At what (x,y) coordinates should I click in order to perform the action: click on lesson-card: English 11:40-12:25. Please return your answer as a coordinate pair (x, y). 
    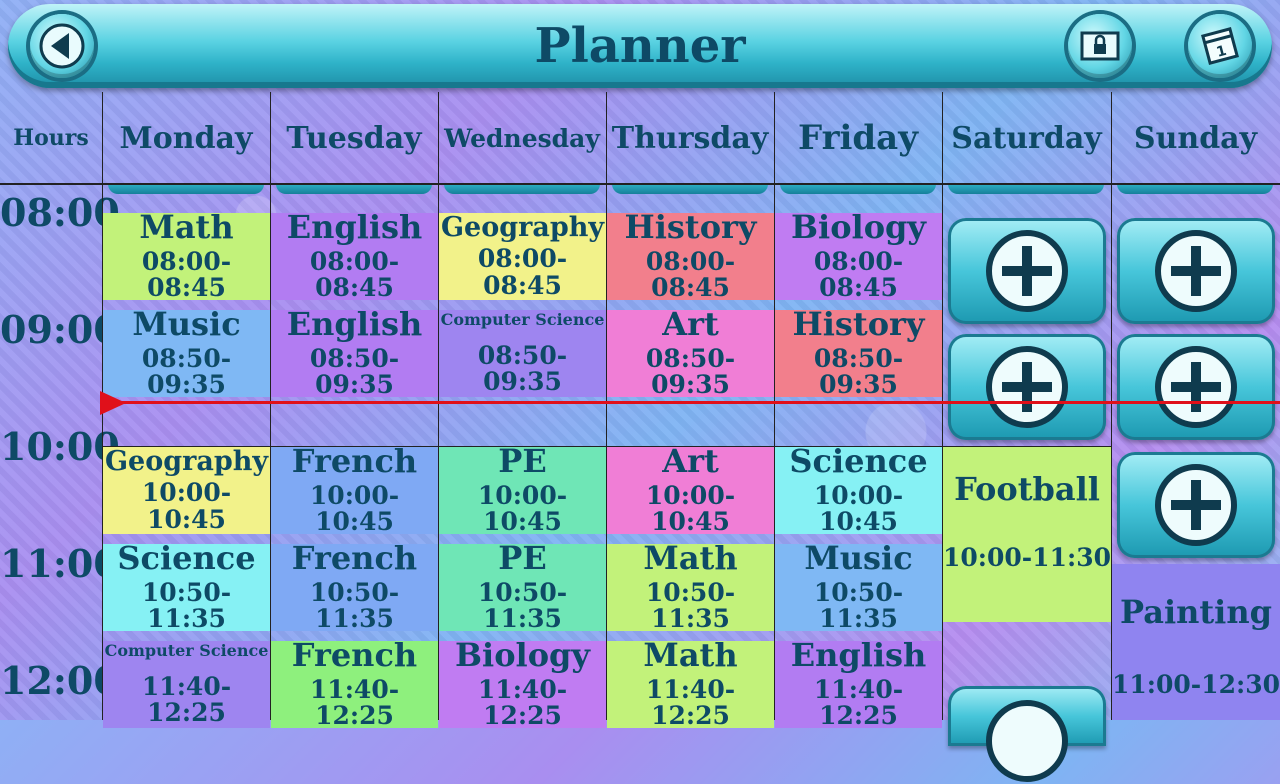
    Looking at the image, I should click on (858, 683).